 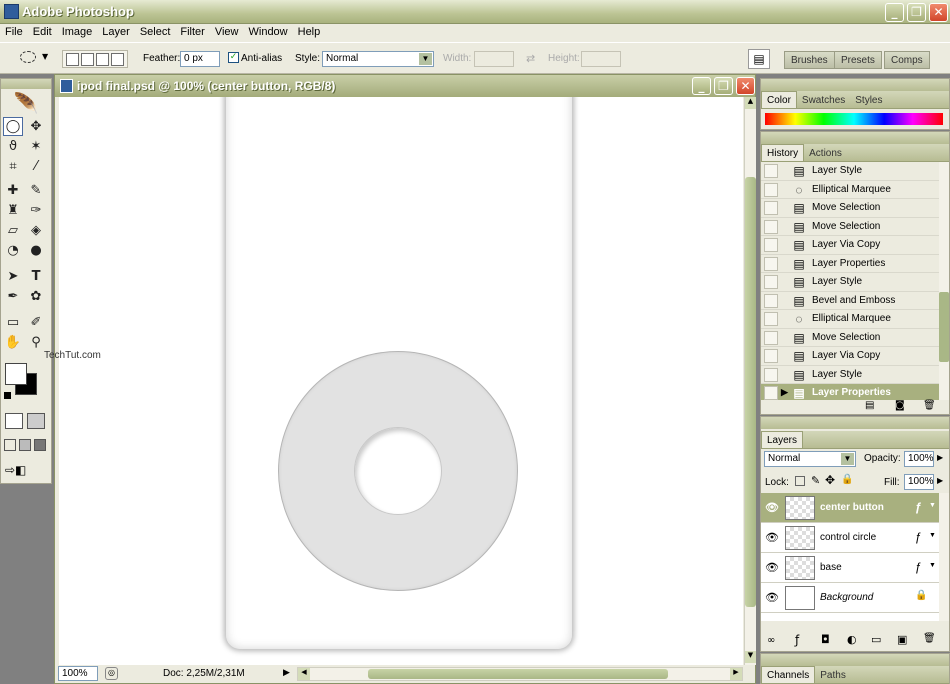 What do you see at coordinates (815, 480) in the screenshot?
I see `lock-pixels-icon: ✎` at bounding box center [815, 480].